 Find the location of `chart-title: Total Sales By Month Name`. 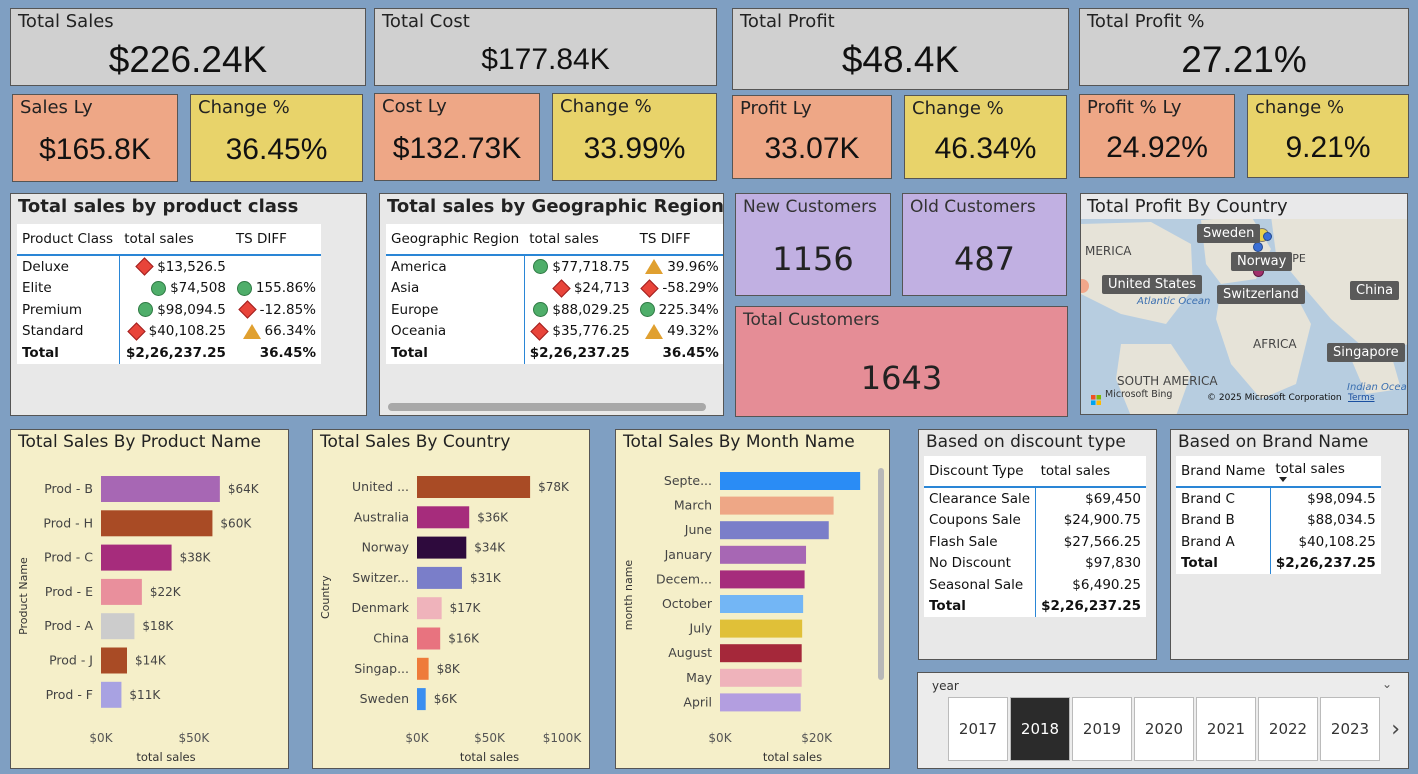

chart-title: Total Sales By Month Name is located at coordinates (739, 442).